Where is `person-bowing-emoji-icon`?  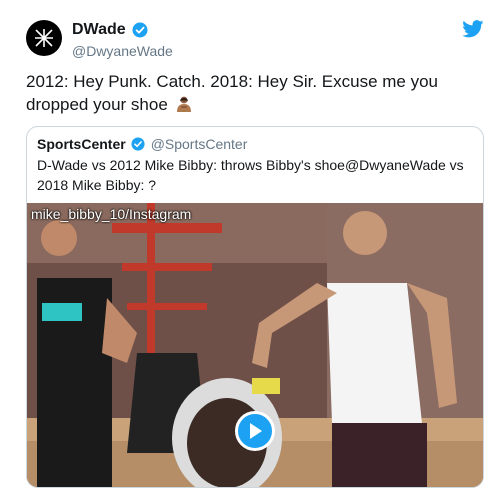
person-bowing-emoji-icon is located at coordinates (183, 104).